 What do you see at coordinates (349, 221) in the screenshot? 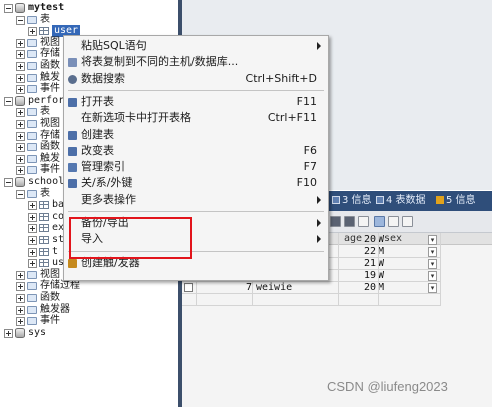
I see `delete-icon` at bounding box center [349, 221].